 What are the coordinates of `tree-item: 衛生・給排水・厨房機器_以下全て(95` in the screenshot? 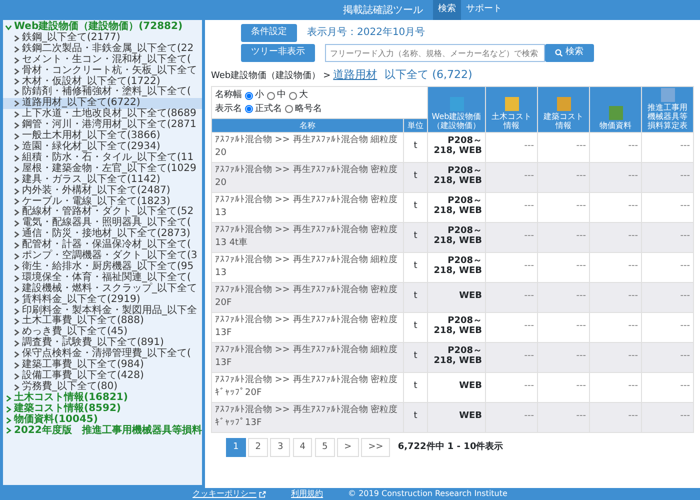 It's located at (102, 267).